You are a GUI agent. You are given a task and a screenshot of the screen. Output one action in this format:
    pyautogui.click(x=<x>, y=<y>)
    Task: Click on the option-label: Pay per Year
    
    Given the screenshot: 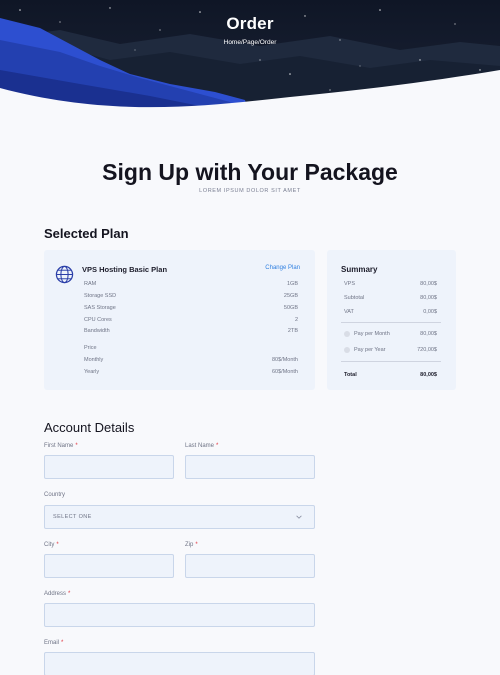 What is the action you would take?
    pyautogui.click(x=370, y=350)
    